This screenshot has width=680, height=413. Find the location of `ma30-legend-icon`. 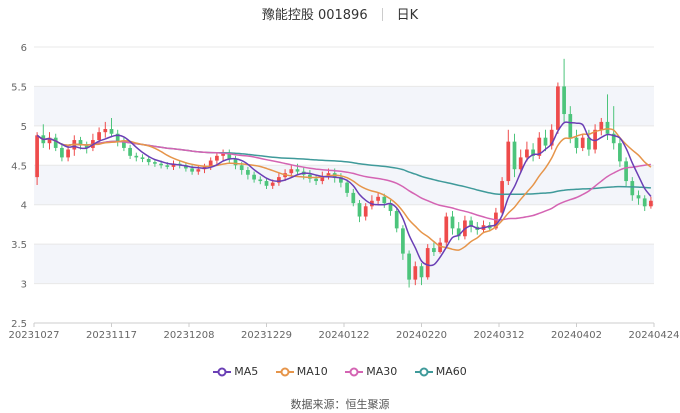

ma30-legend-icon is located at coordinates (354, 372).